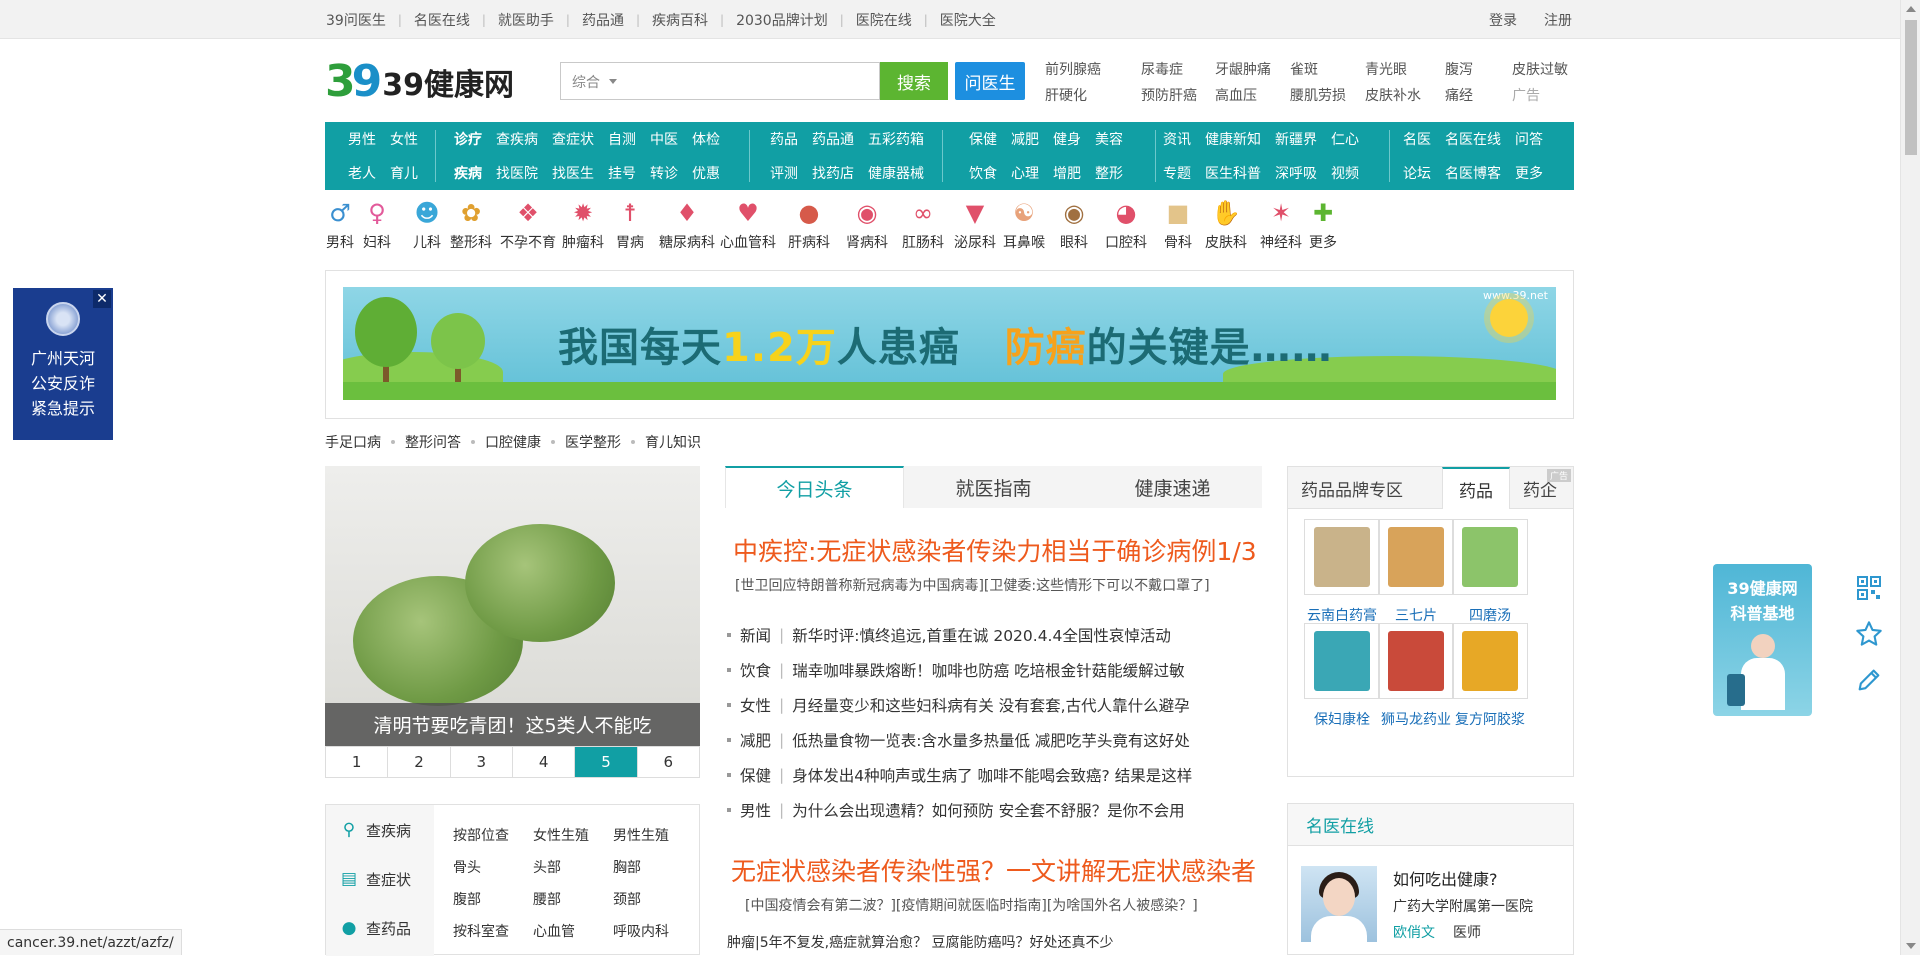 The height and width of the screenshot is (956, 1920). What do you see at coordinates (975, 224) in the screenshot?
I see `dept-urology: ▼ 泌尿科` at bounding box center [975, 224].